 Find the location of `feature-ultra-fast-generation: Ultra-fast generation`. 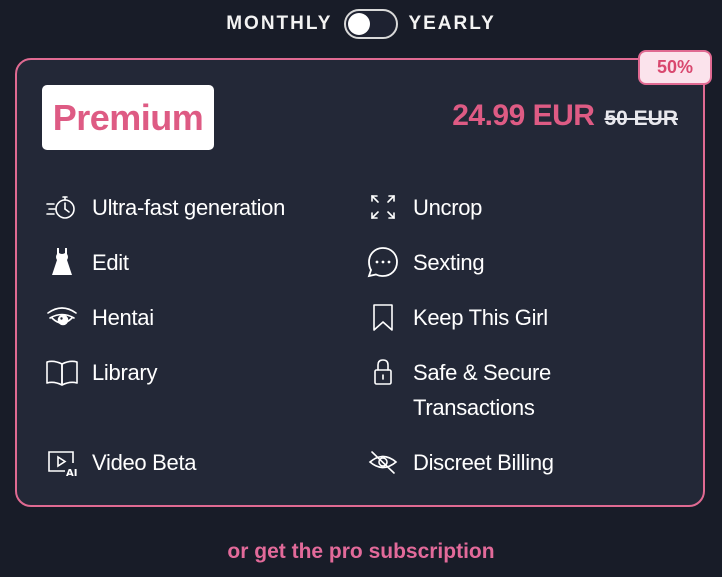

feature-ultra-fast-generation: Ultra-fast generation is located at coordinates (165, 207).